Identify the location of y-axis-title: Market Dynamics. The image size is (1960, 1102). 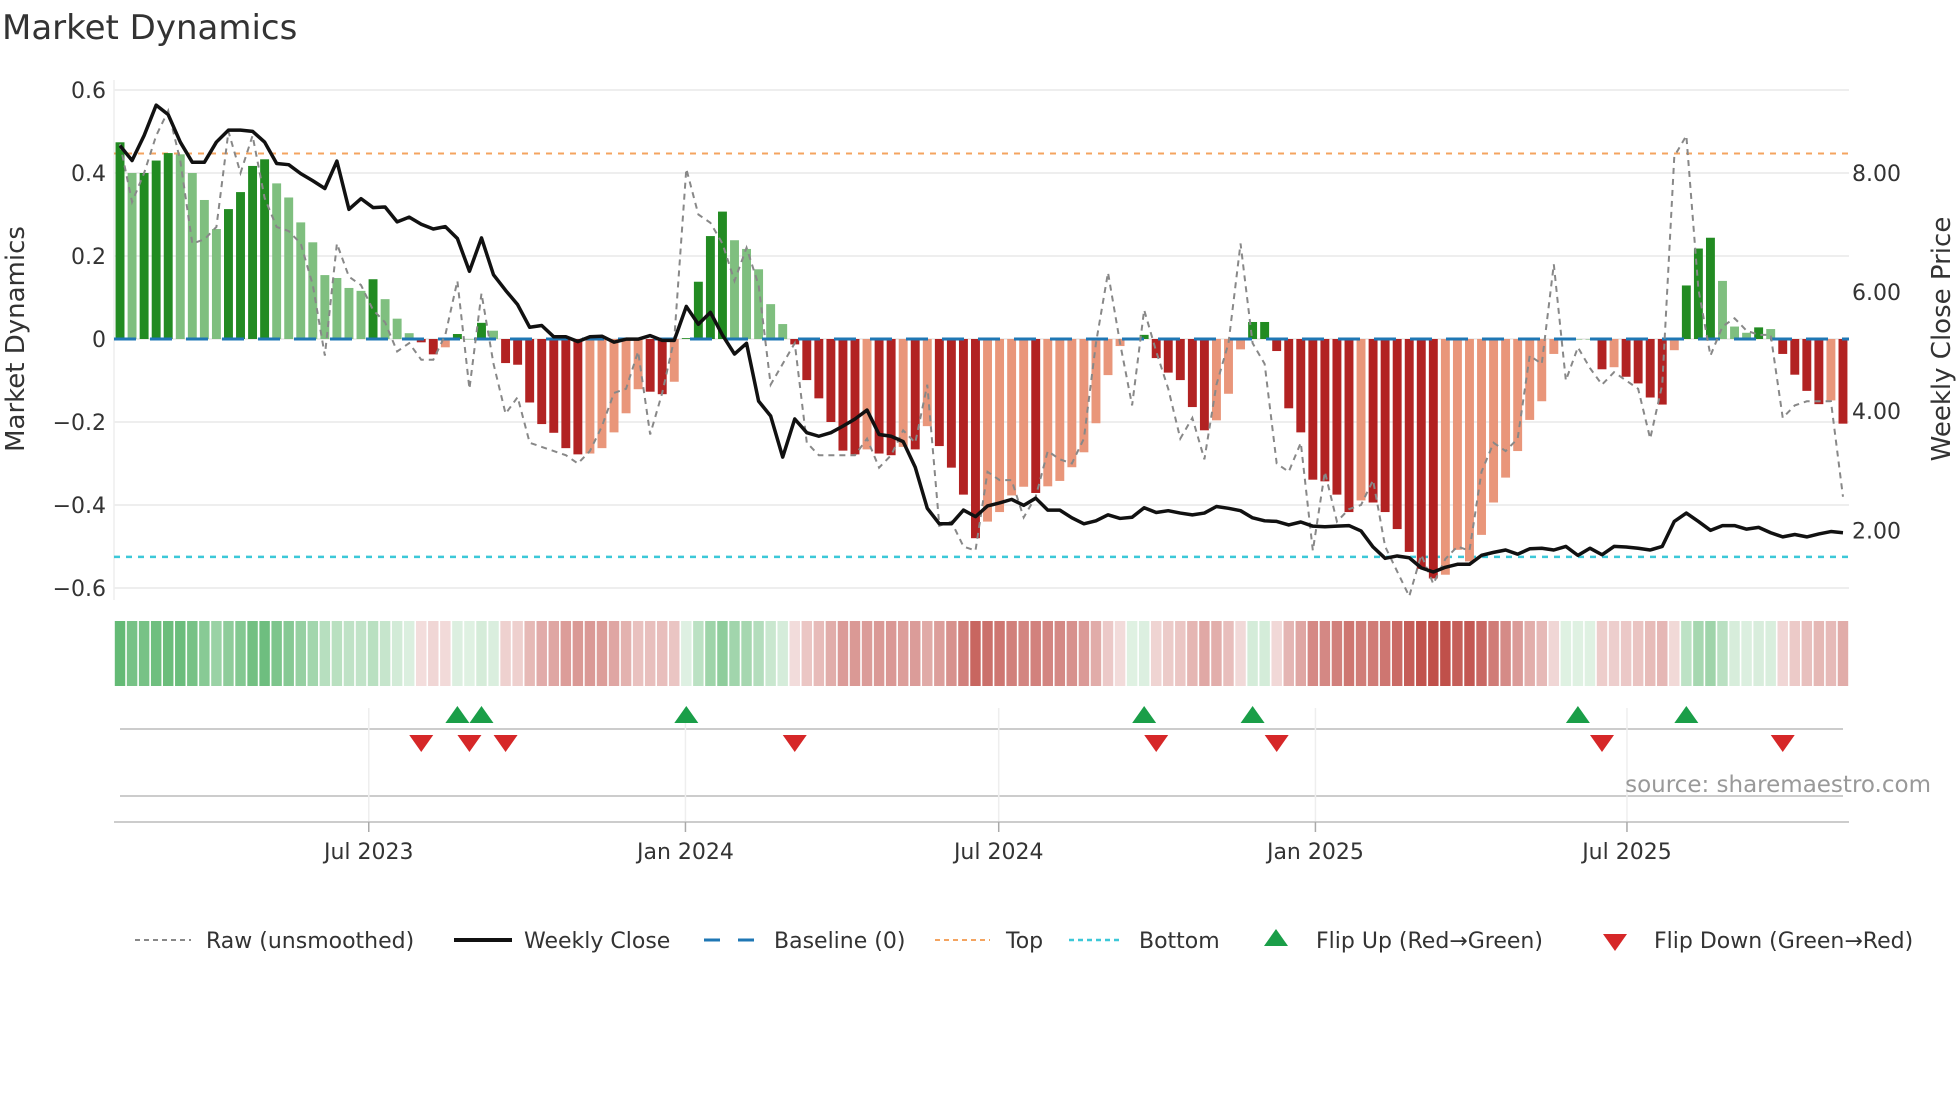
(16, 339).